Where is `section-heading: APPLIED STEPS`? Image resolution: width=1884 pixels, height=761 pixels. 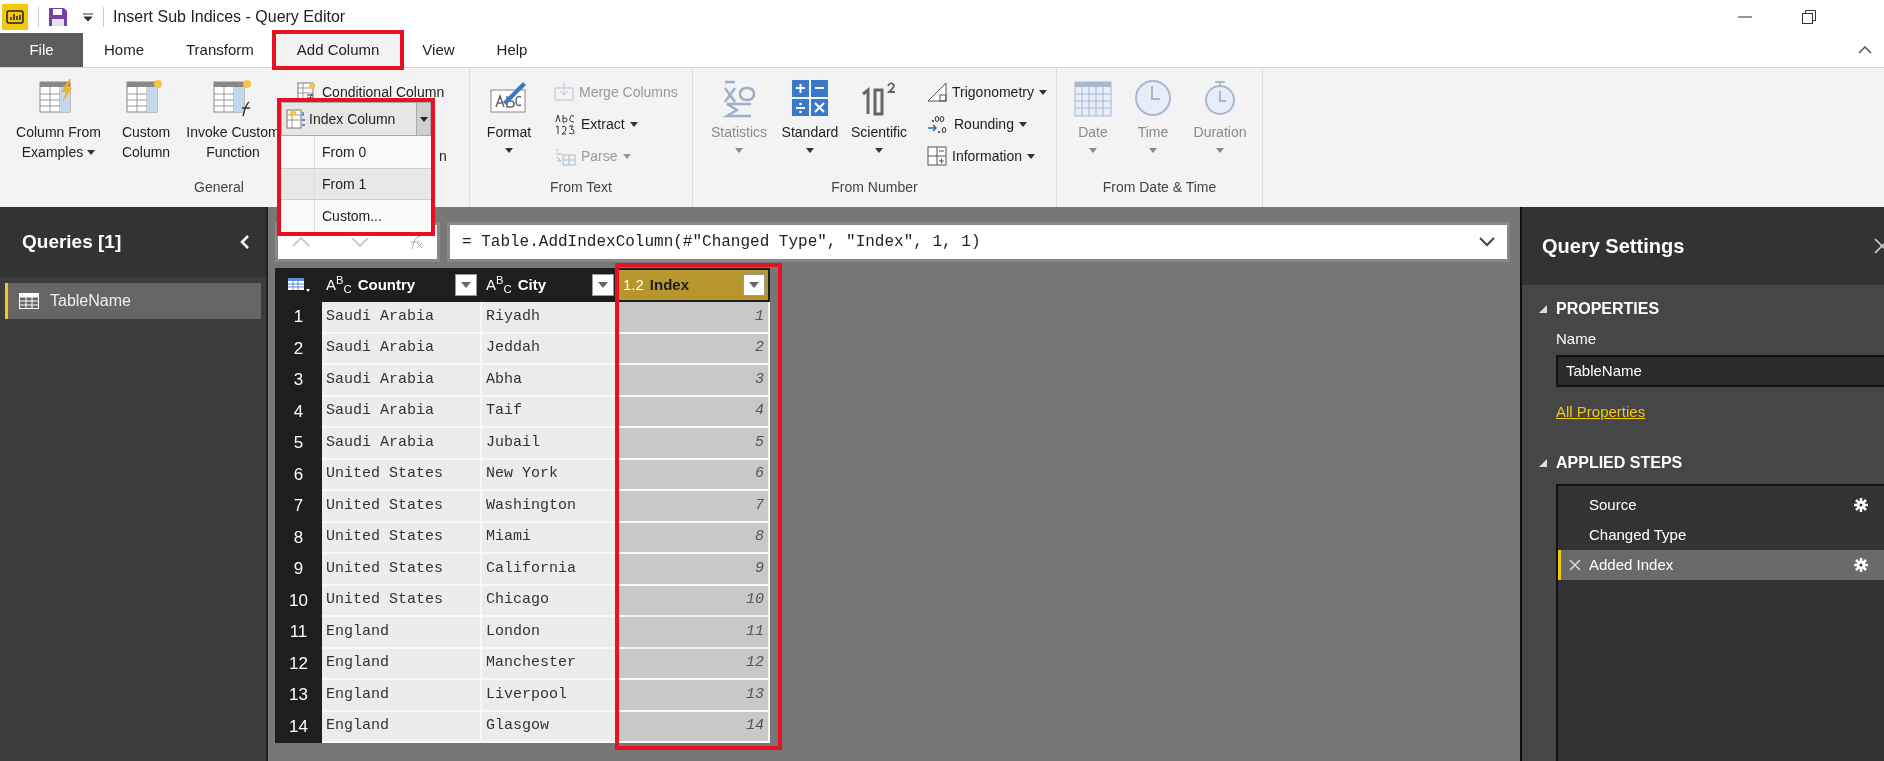 section-heading: APPLIED STEPS is located at coordinates (1619, 463).